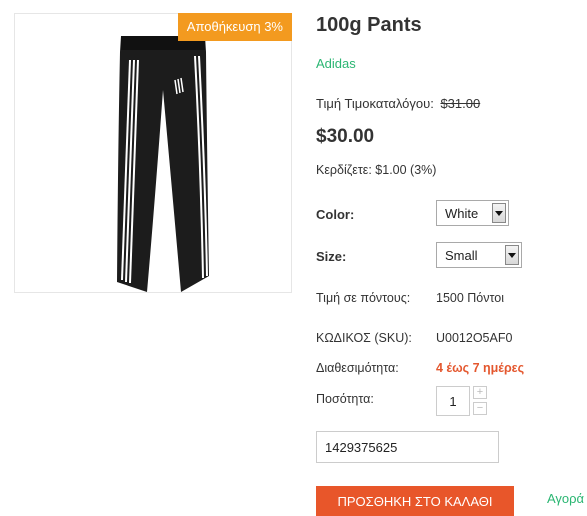 Image resolution: width=587 pixels, height=516 pixels. I want to click on points-label: Τιμή σε πόντους:, so click(363, 298).